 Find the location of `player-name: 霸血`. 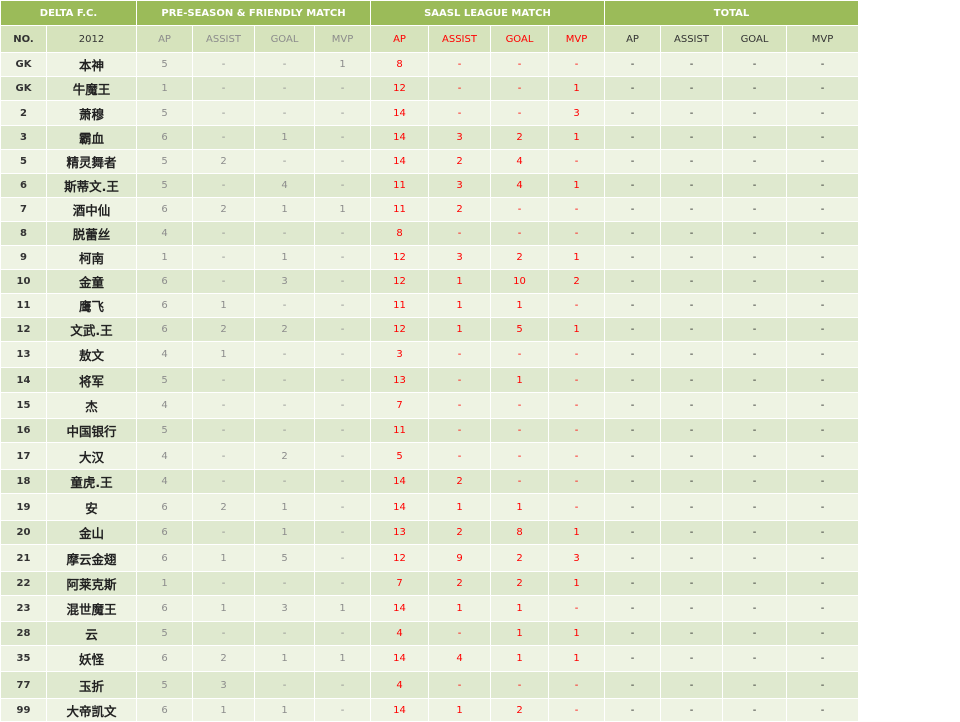

player-name: 霸血 is located at coordinates (91, 137).